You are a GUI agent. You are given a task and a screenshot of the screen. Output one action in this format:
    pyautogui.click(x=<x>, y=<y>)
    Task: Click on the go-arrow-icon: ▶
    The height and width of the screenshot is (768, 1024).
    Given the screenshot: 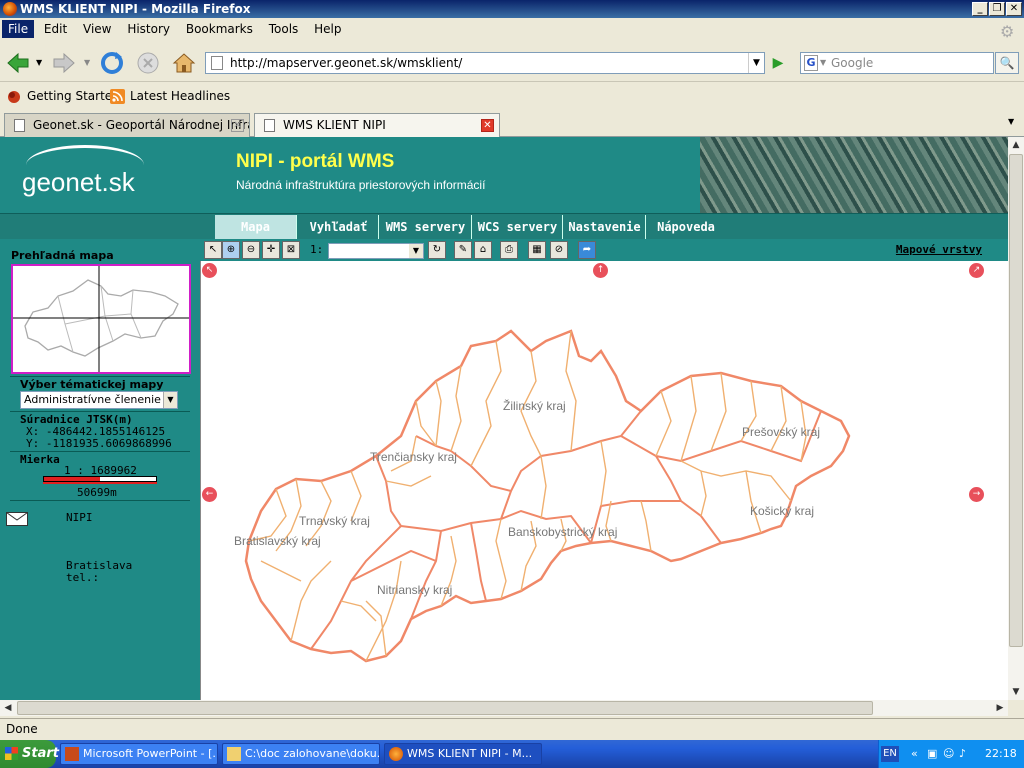 What is the action you would take?
    pyautogui.click(x=778, y=63)
    